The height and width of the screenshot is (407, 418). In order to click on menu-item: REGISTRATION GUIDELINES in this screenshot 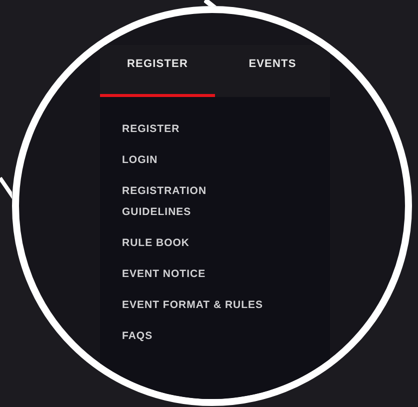, I will do `click(164, 202)`.